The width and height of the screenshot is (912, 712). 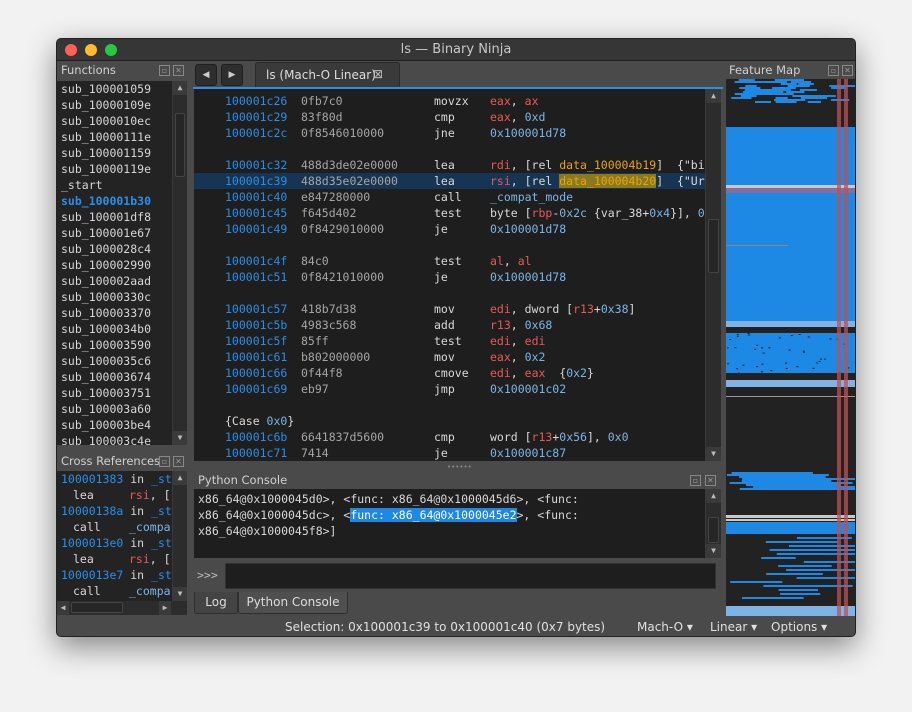 I want to click on instruction-address: 100001c26, so click(x=256, y=101).